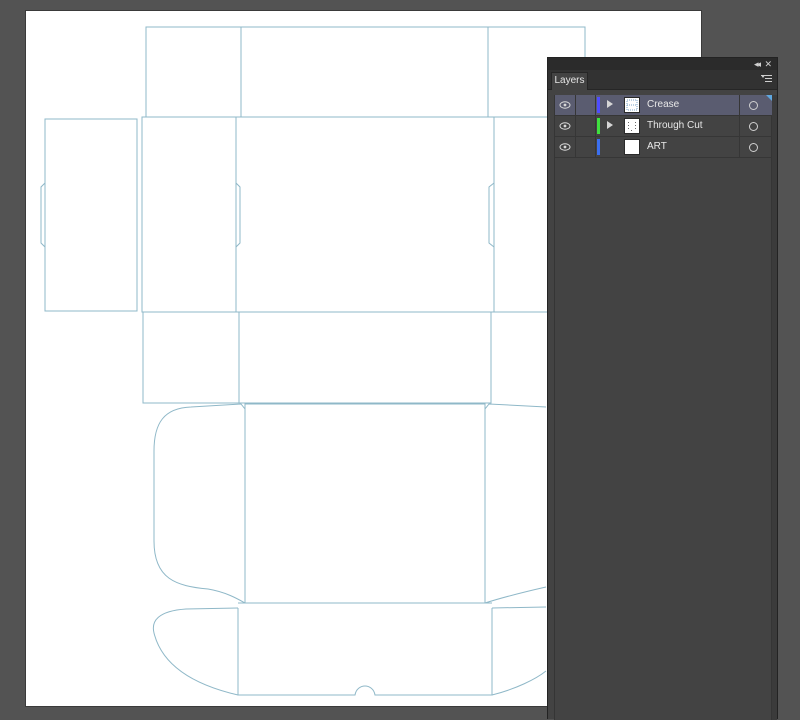 The width and height of the screenshot is (800, 720). Describe the element at coordinates (657, 147) in the screenshot. I see `layer-name: ART` at that location.